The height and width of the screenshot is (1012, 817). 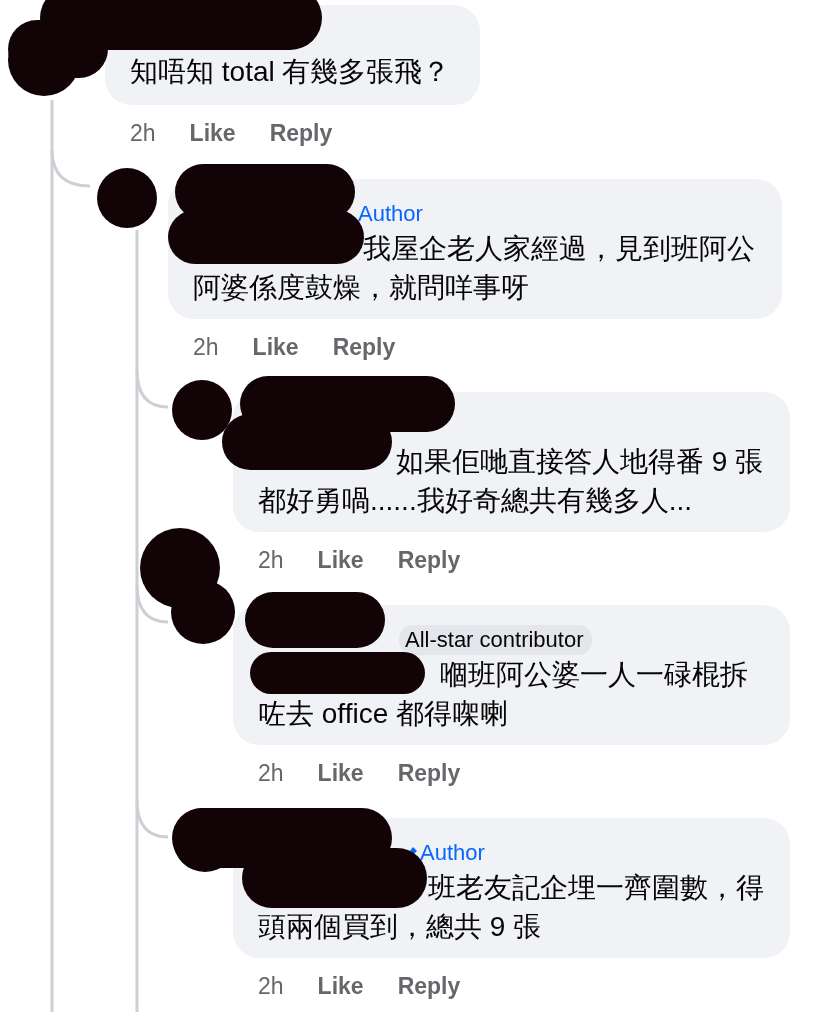 I want to click on comment-text: 我屋企老人家經過，見到班阿公阿婆係度鼓燥，就問咩事呀, so click(x=474, y=268).